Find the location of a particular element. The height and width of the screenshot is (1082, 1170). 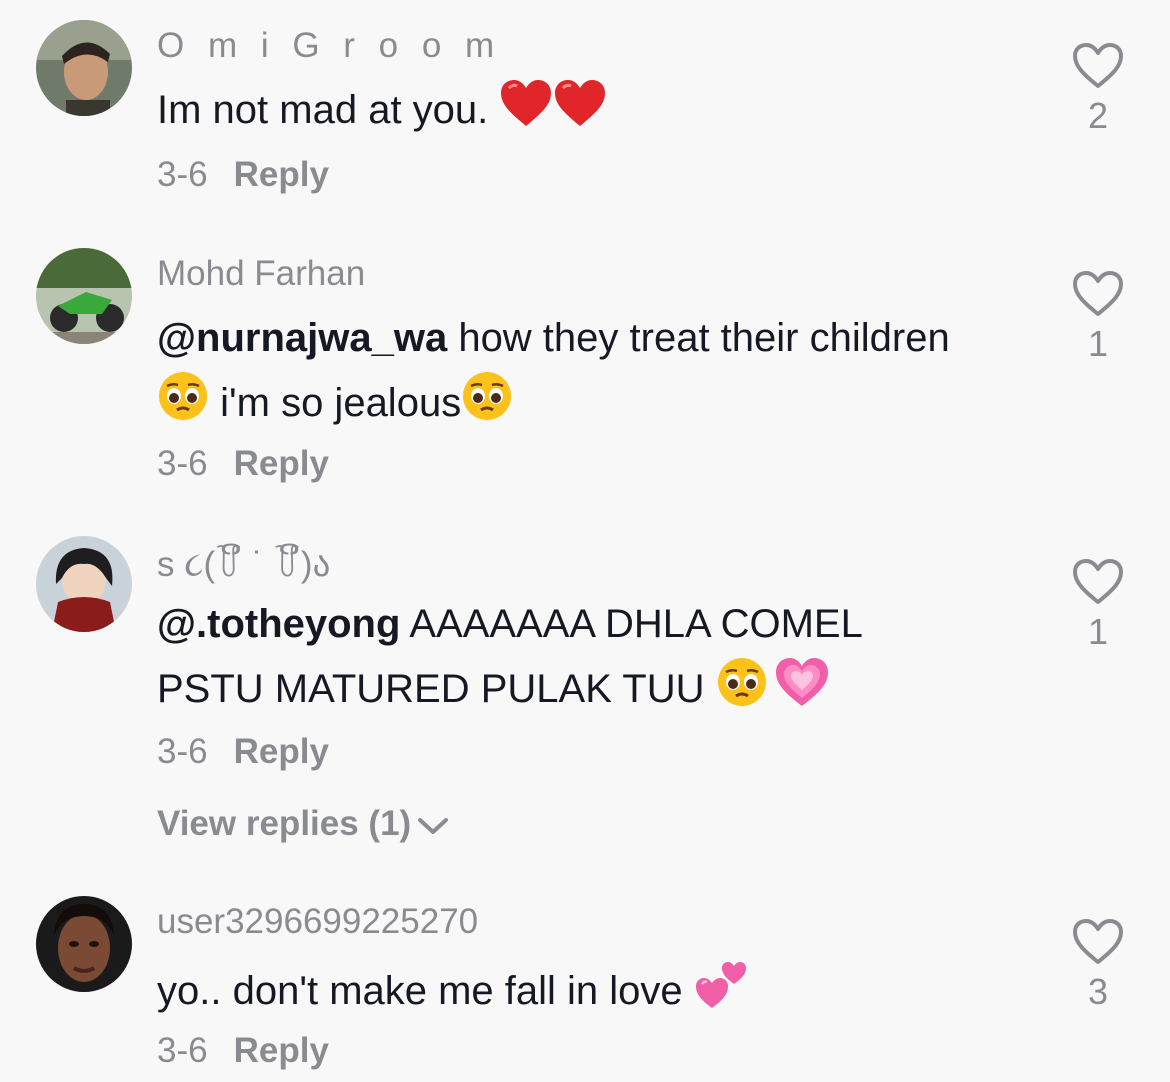

mention-link: @.totheyong is located at coordinates (278, 624).